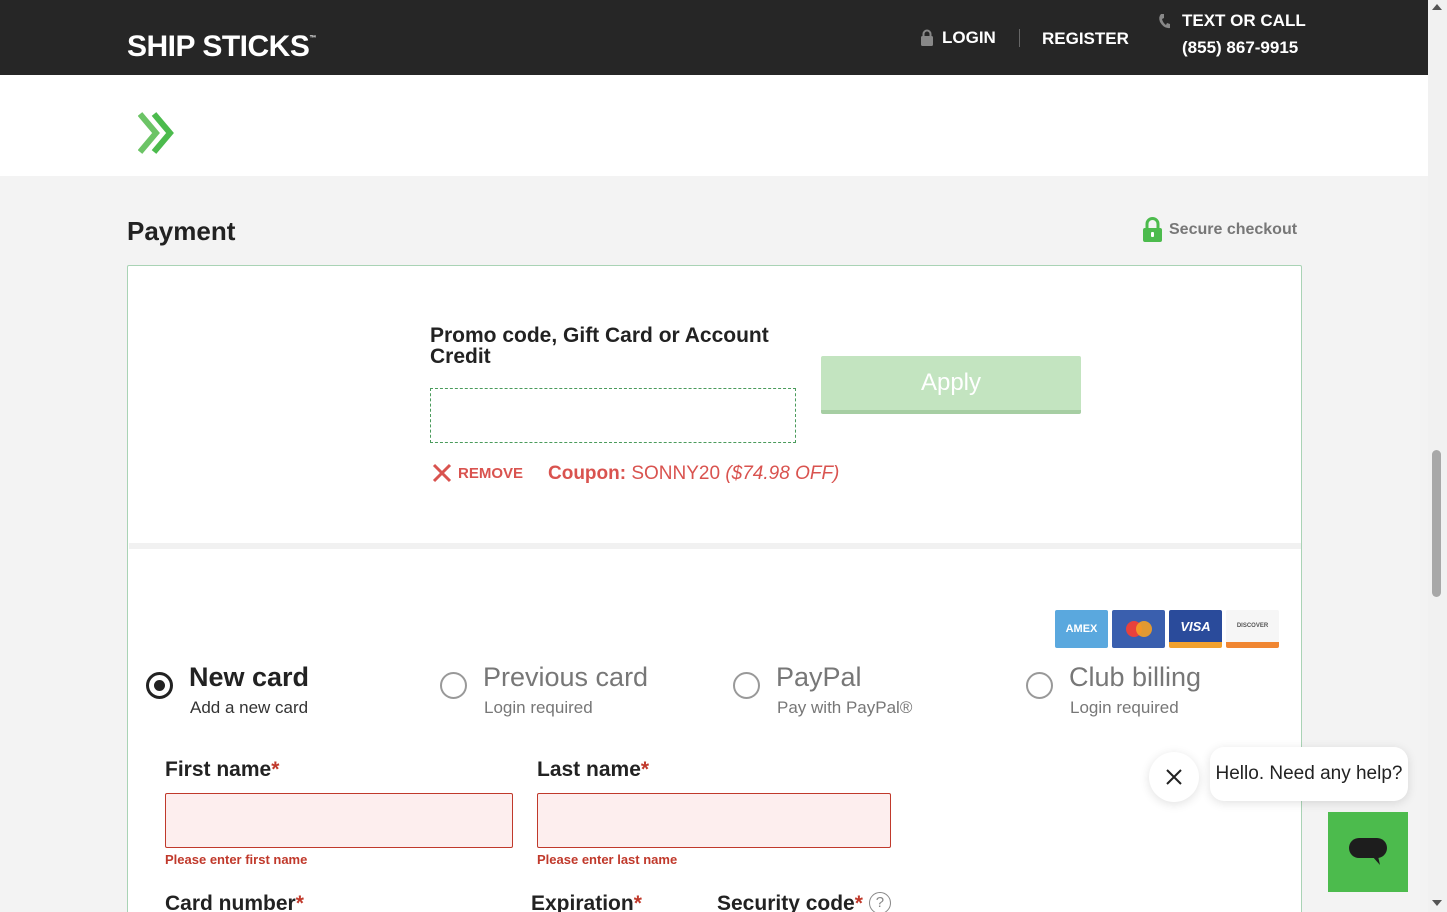 This screenshot has height=912, width=1447. Describe the element at coordinates (804, 902) in the screenshot. I see `security-code-label: Security code*?` at that location.